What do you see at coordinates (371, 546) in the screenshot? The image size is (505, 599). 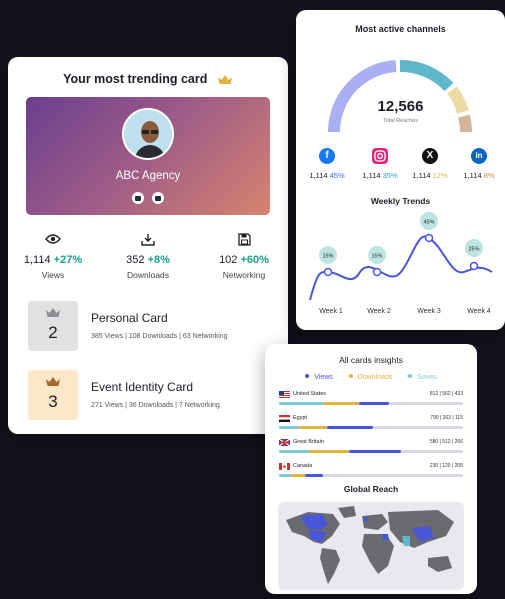 I see `world-map` at bounding box center [371, 546].